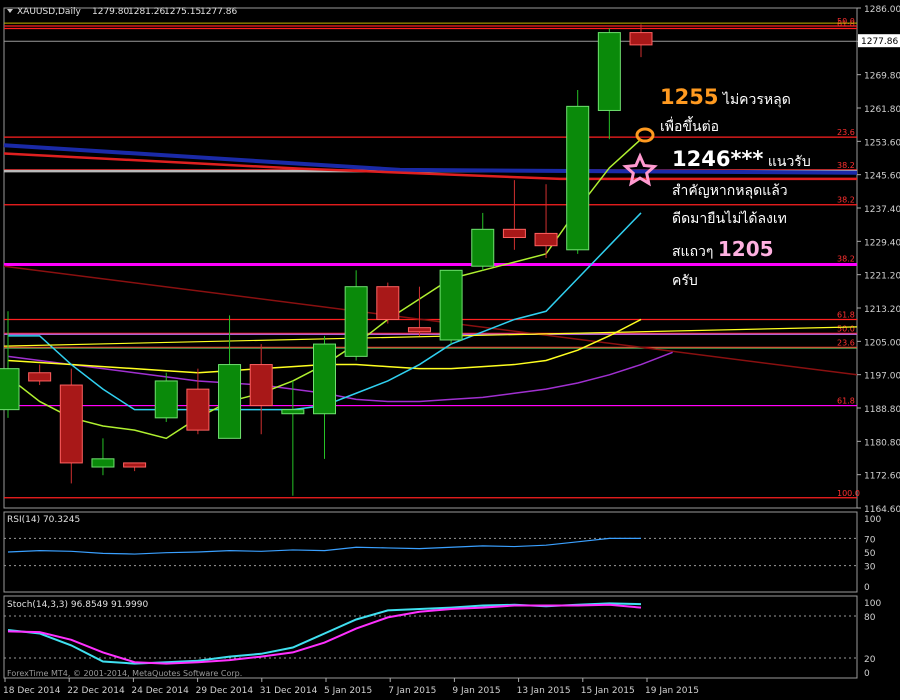  Describe the element at coordinates (43, 520) in the screenshot. I see `rsi-title: RSI(14) 70.3245` at that location.